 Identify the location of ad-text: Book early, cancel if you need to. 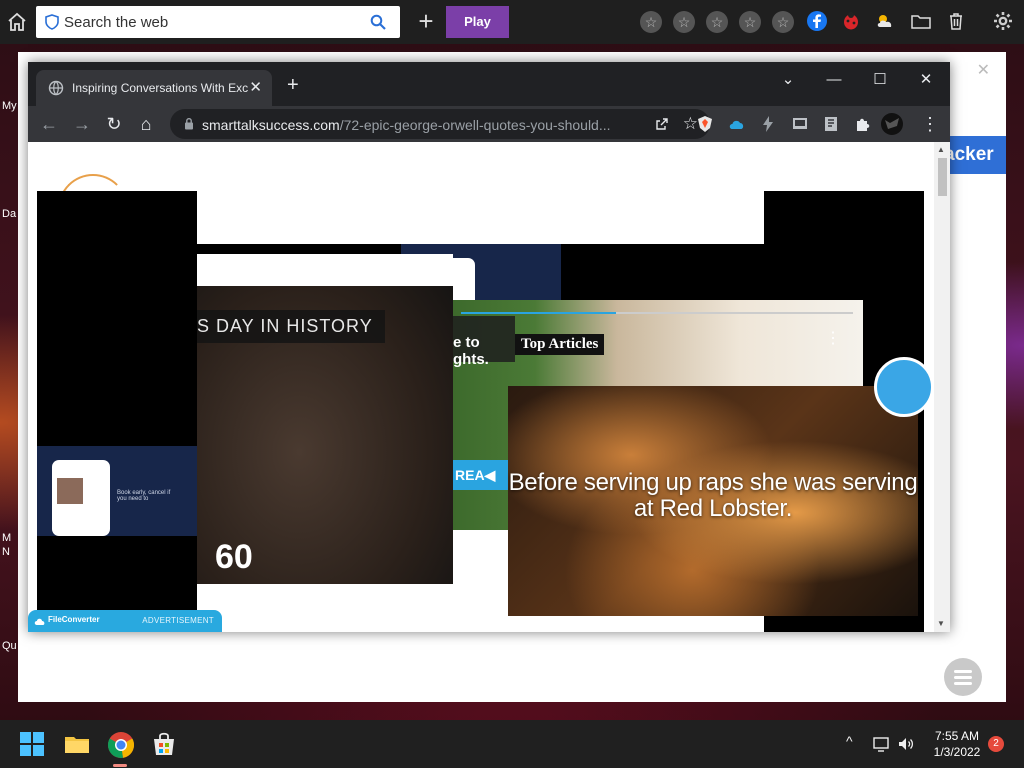
(144, 496).